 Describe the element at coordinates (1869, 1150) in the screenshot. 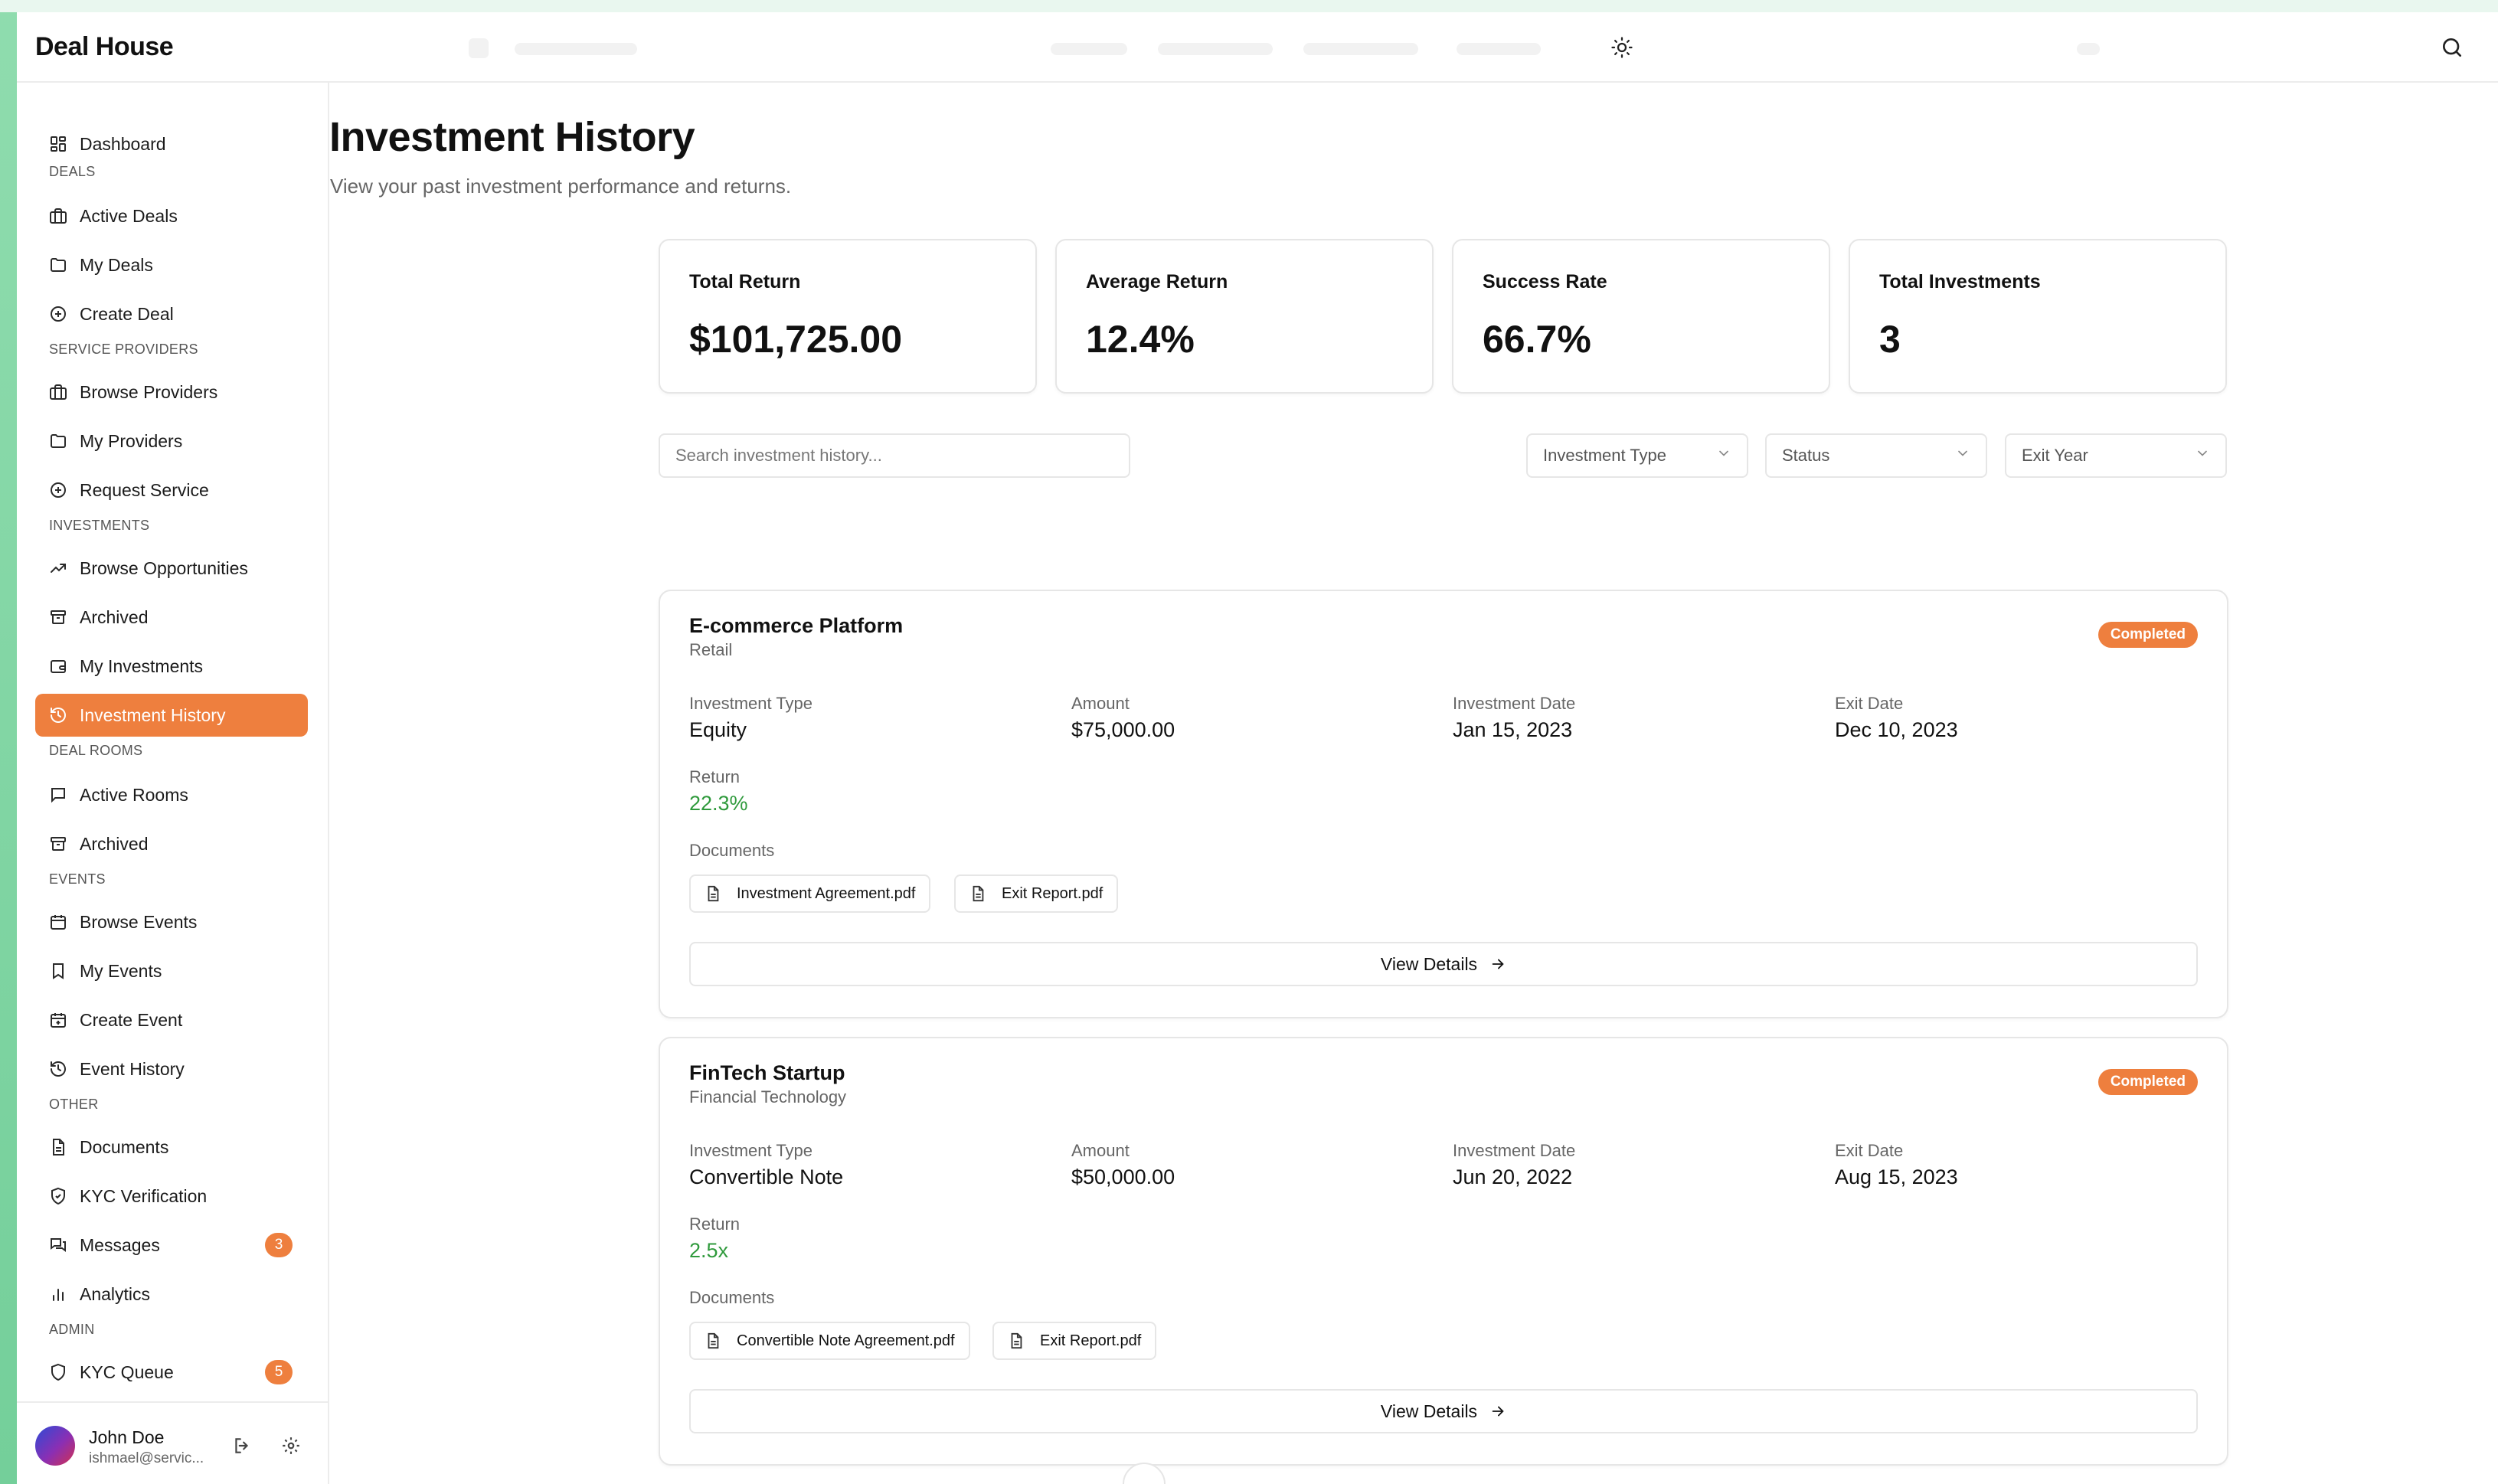

I see `exit-date-label: Exit Date` at that location.